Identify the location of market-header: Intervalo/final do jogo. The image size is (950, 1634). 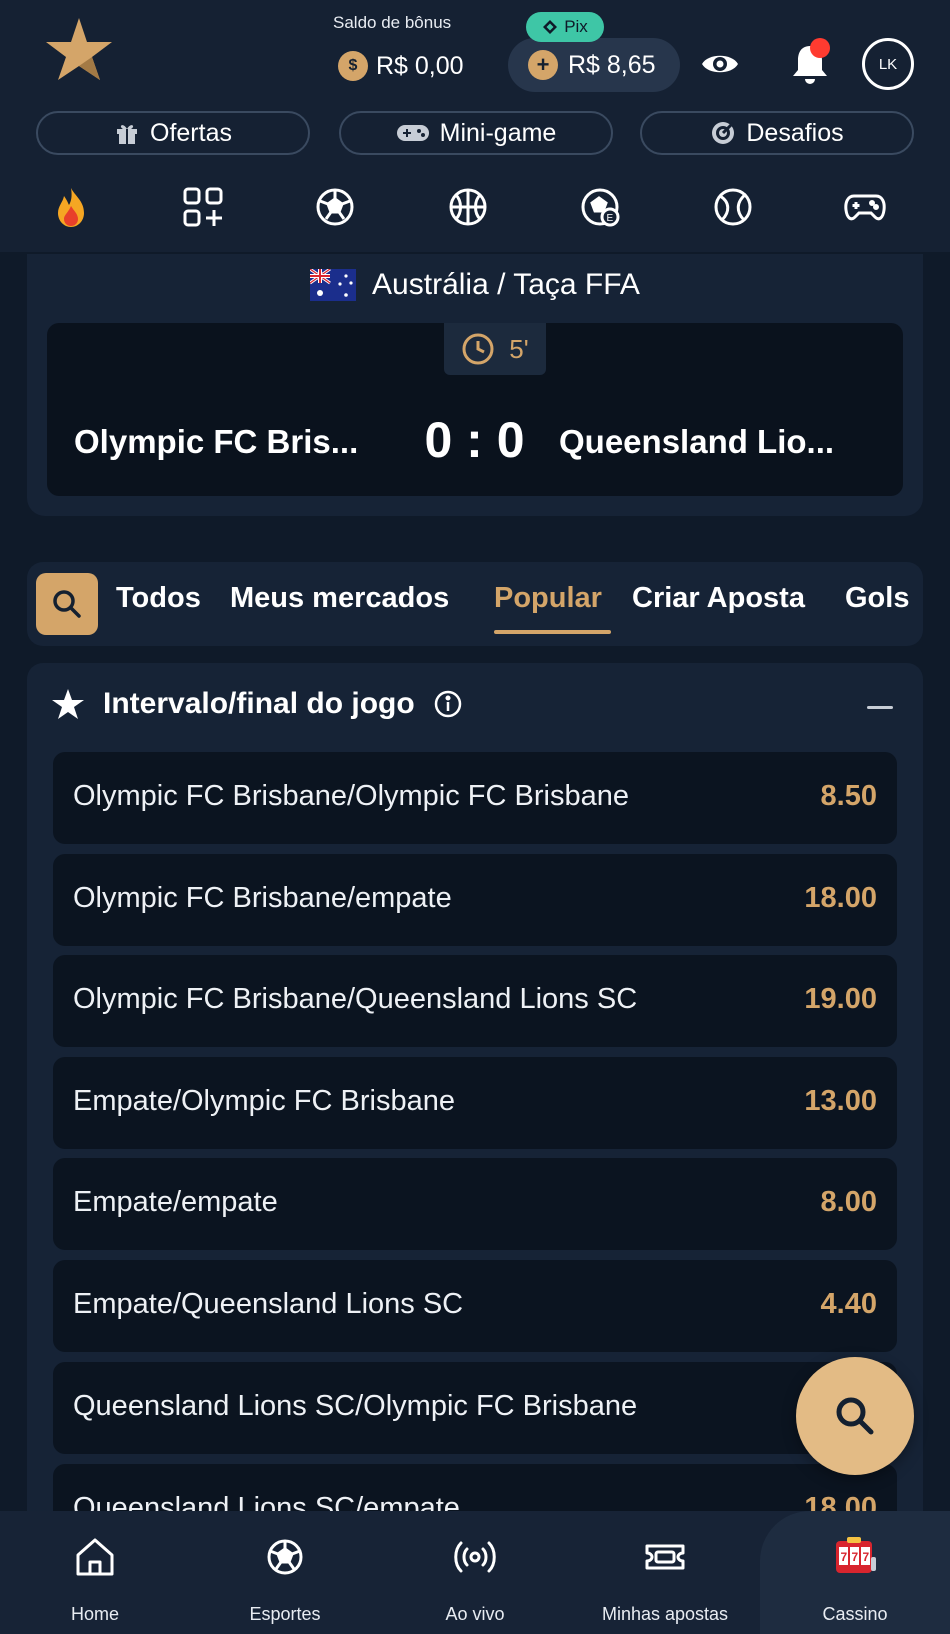
(257, 704).